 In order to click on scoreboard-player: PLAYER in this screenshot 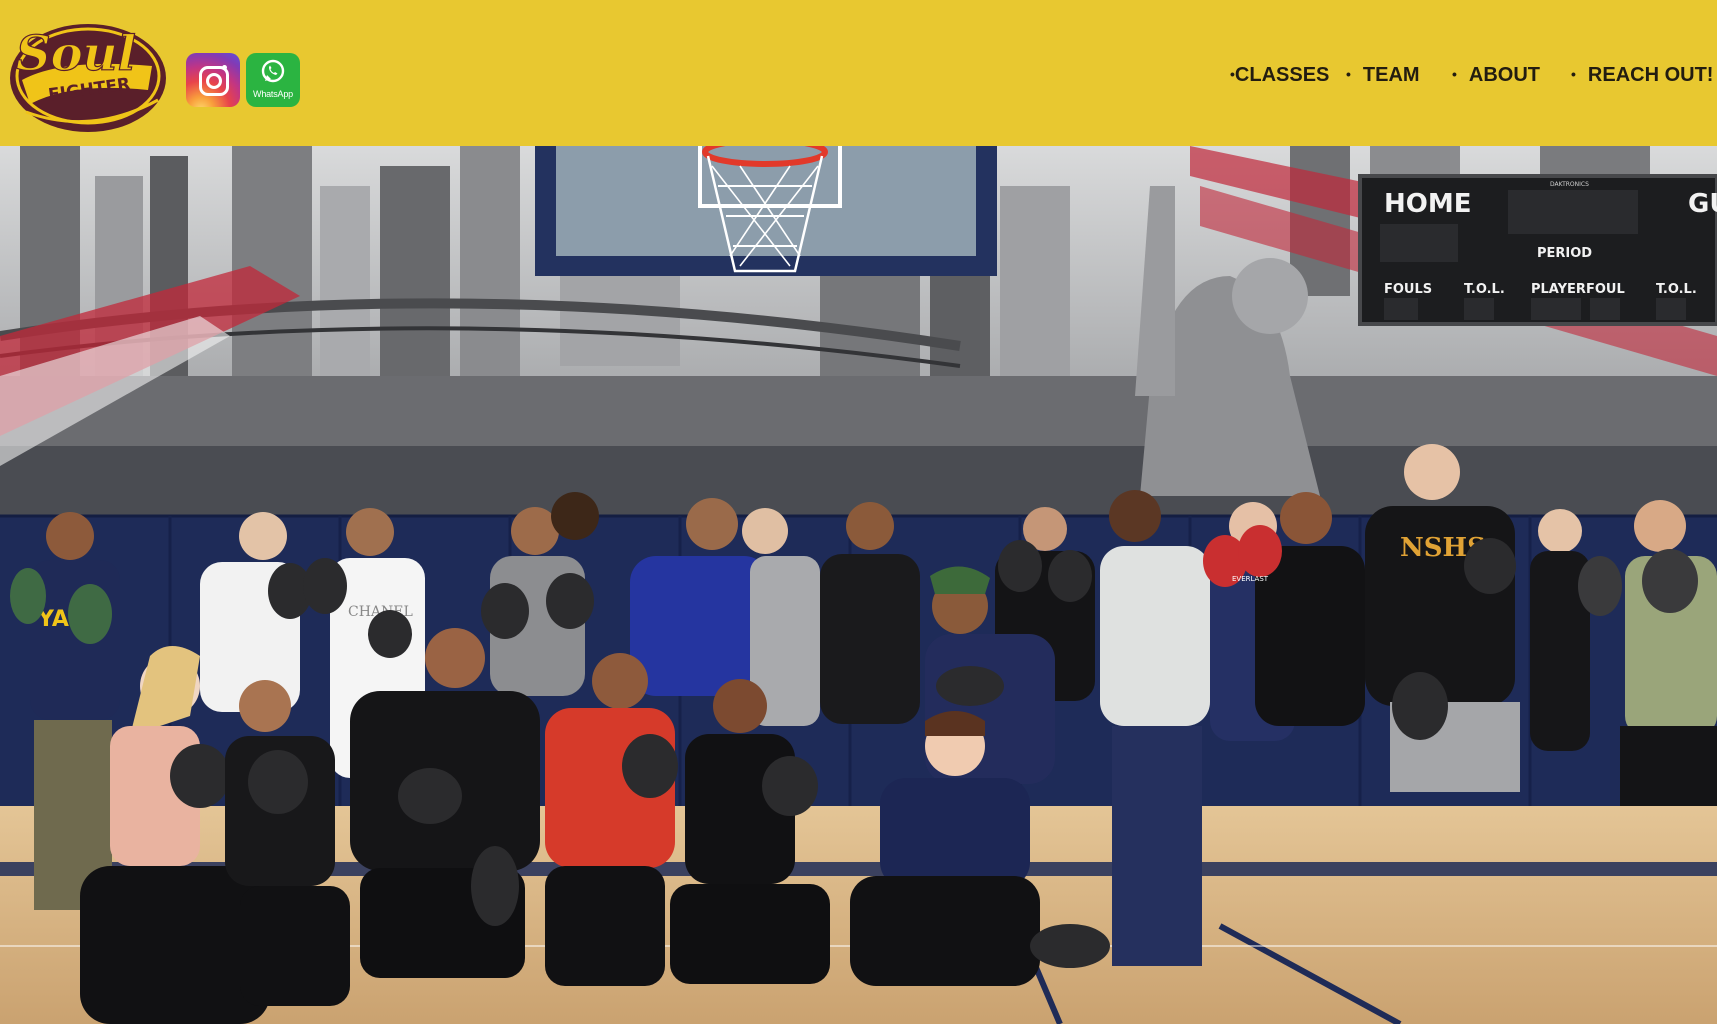, I will do `click(1558, 289)`.